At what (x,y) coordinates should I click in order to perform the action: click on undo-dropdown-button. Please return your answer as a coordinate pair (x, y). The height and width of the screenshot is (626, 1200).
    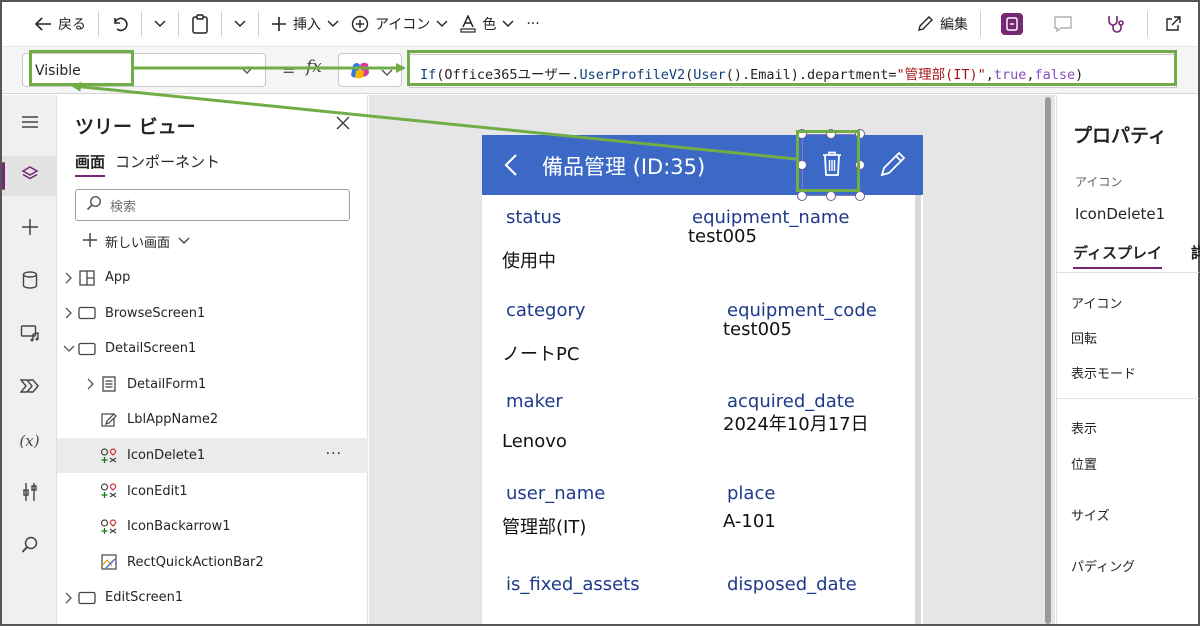
    Looking at the image, I should click on (160, 24).